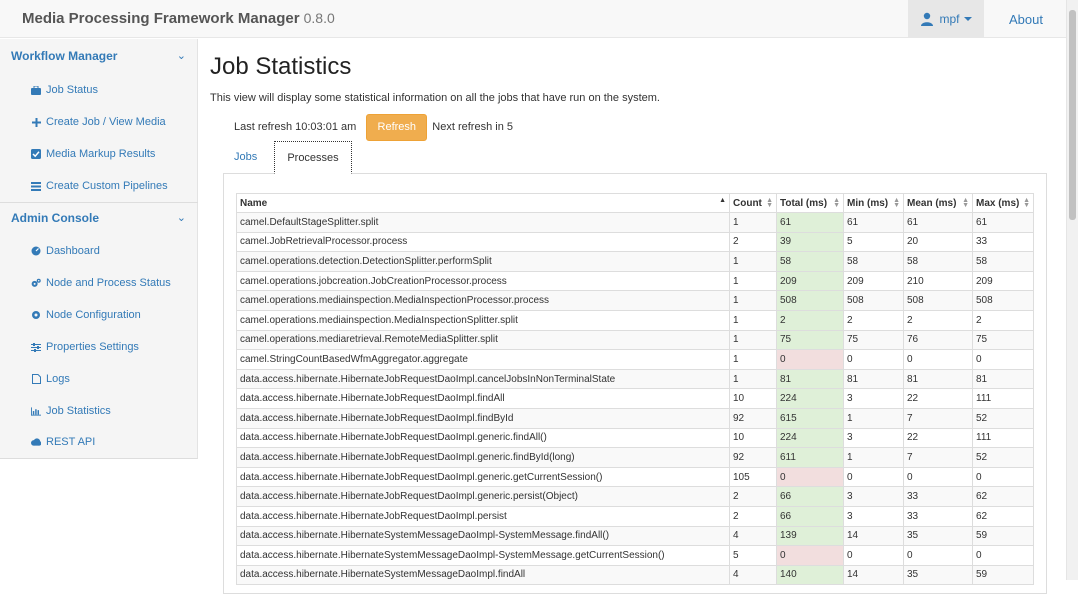 The height and width of the screenshot is (594, 1078). I want to click on app-brand: Media Processing Framework Manager 0.8.0, so click(178, 18).